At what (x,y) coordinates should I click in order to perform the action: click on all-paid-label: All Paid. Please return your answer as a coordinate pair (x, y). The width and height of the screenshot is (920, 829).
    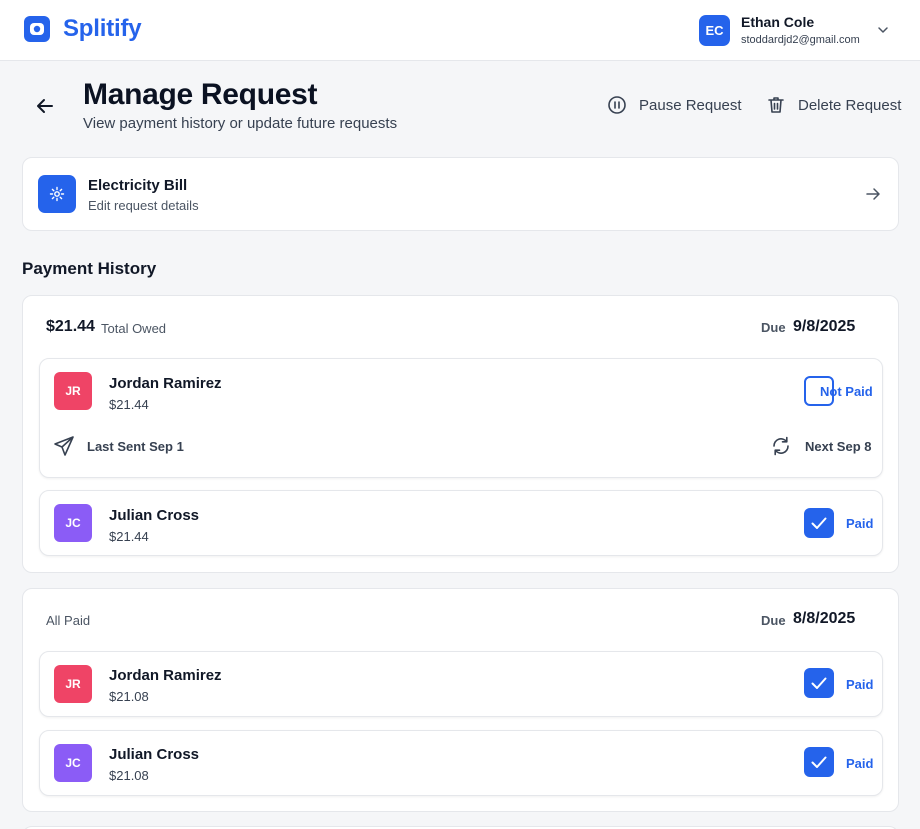
    Looking at the image, I should click on (68, 620).